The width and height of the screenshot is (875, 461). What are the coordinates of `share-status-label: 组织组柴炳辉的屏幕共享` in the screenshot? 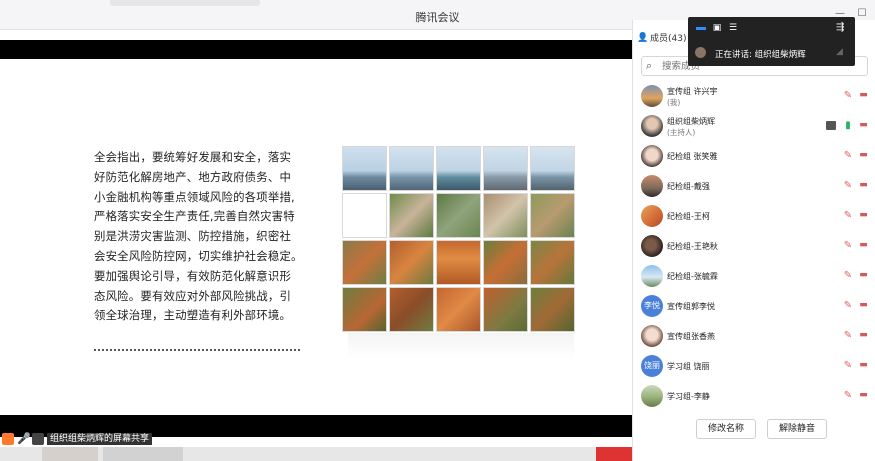 It's located at (100, 439).